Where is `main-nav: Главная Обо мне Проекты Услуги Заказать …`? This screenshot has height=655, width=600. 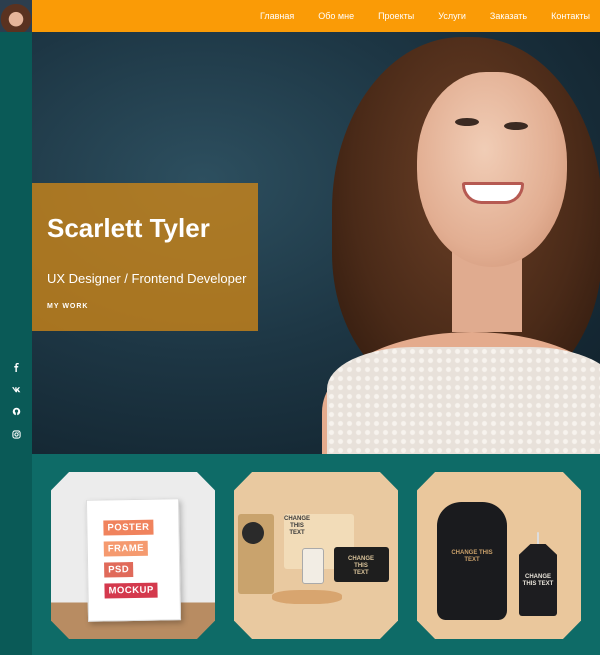
main-nav: Главная Обо мне Проекты Услуги Заказать … is located at coordinates (430, 16).